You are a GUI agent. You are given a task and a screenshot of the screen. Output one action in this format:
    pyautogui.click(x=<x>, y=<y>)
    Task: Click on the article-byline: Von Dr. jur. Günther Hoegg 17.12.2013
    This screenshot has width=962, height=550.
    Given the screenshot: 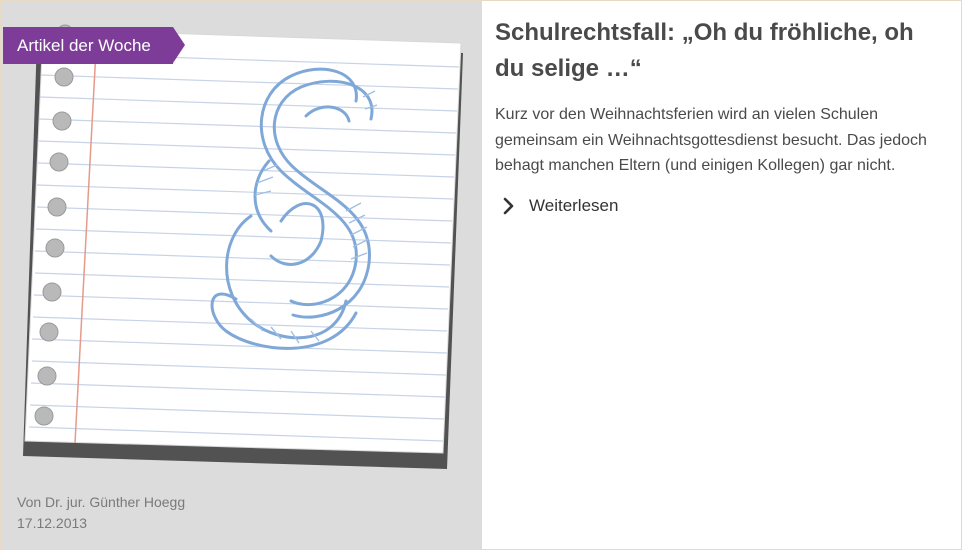 What is the action you would take?
    pyautogui.click(x=101, y=513)
    